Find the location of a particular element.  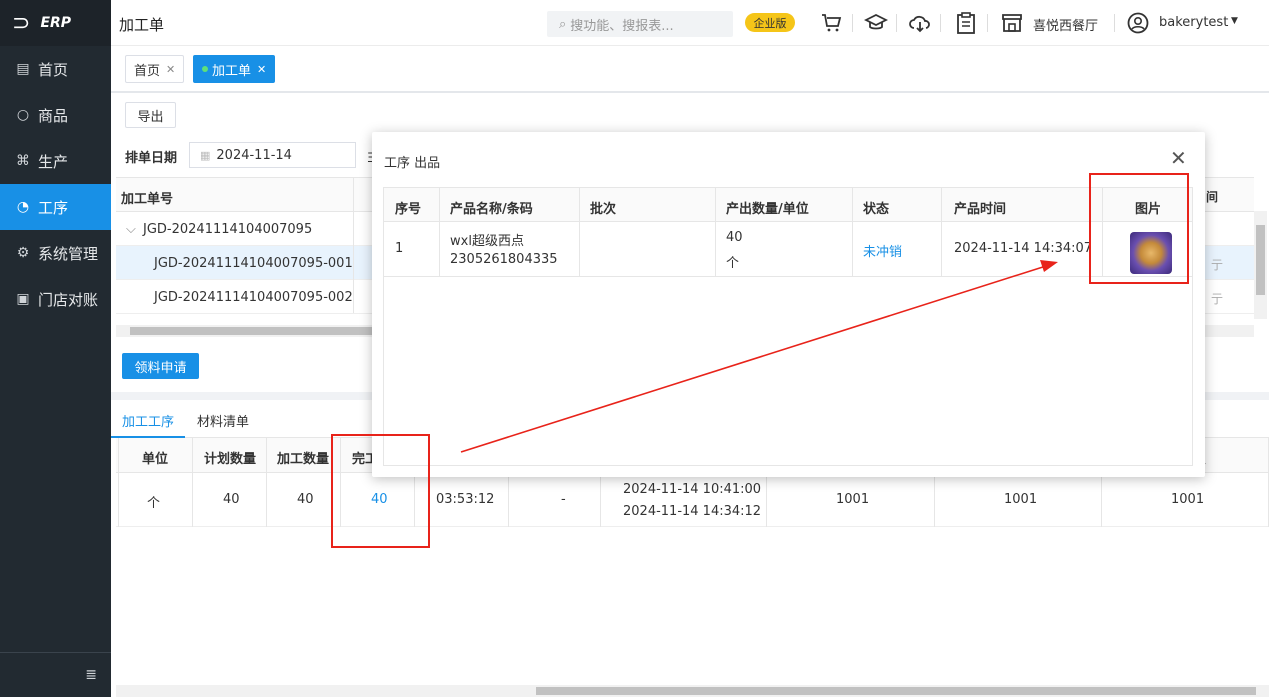

header-cut: 间 is located at coordinates (1212, 197).